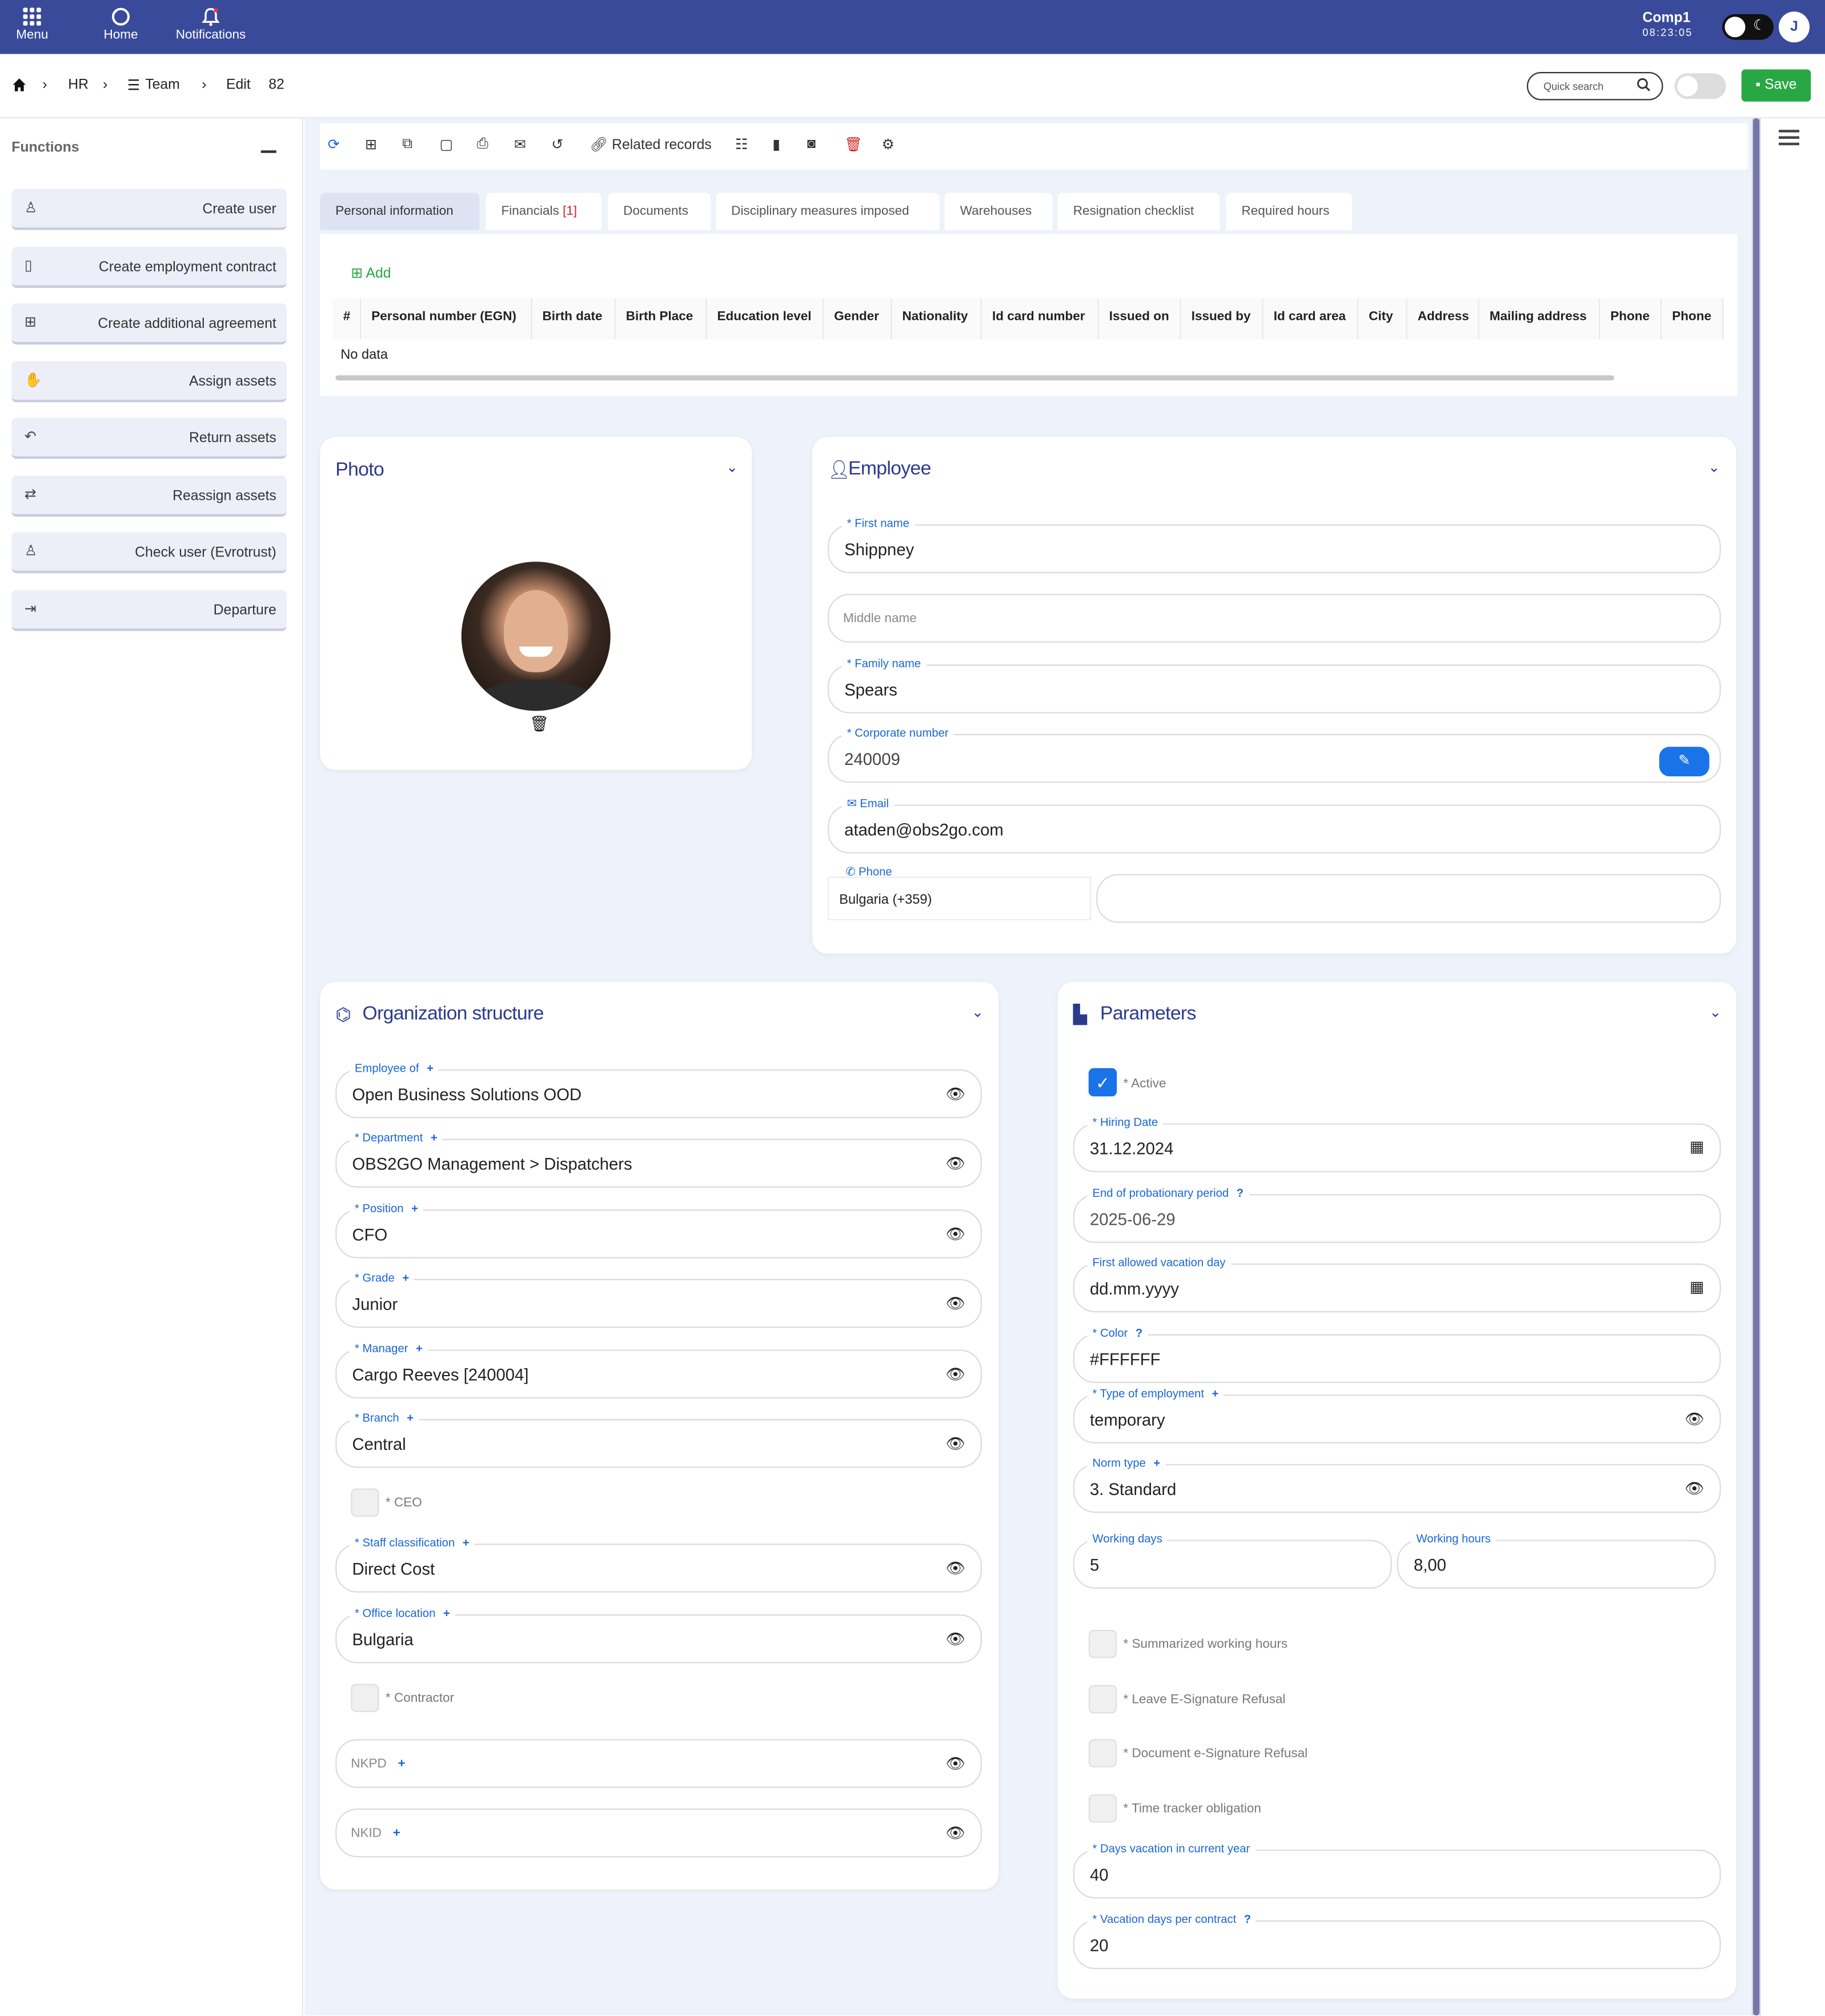 Image resolution: width=1825 pixels, height=2016 pixels. Describe the element at coordinates (661, 319) in the screenshot. I see `column-header: Birth Place` at that location.